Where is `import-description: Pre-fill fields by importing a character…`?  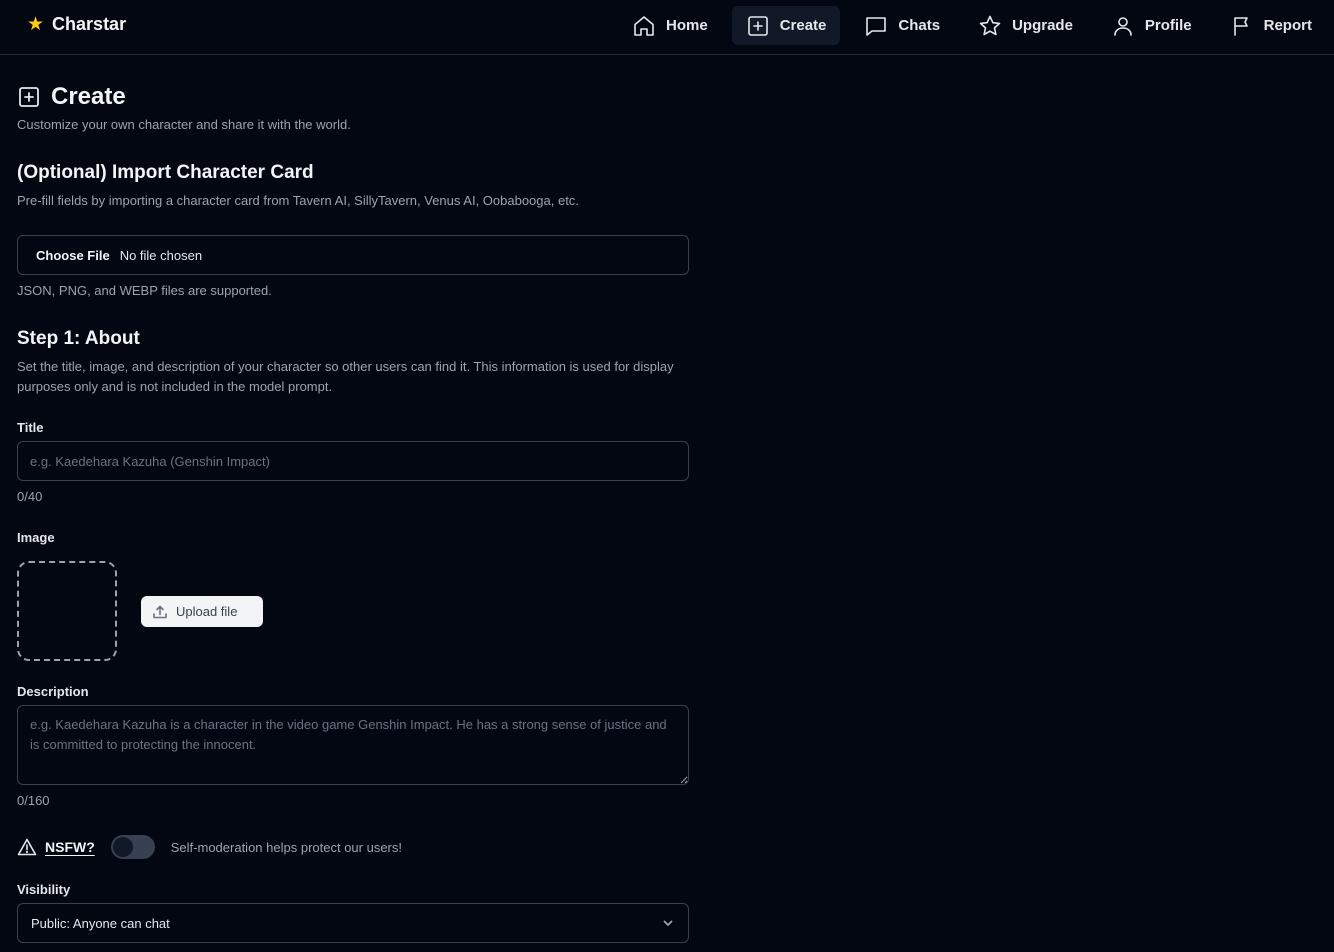 import-description: Pre-fill fields by importing a character… is located at coordinates (298, 200).